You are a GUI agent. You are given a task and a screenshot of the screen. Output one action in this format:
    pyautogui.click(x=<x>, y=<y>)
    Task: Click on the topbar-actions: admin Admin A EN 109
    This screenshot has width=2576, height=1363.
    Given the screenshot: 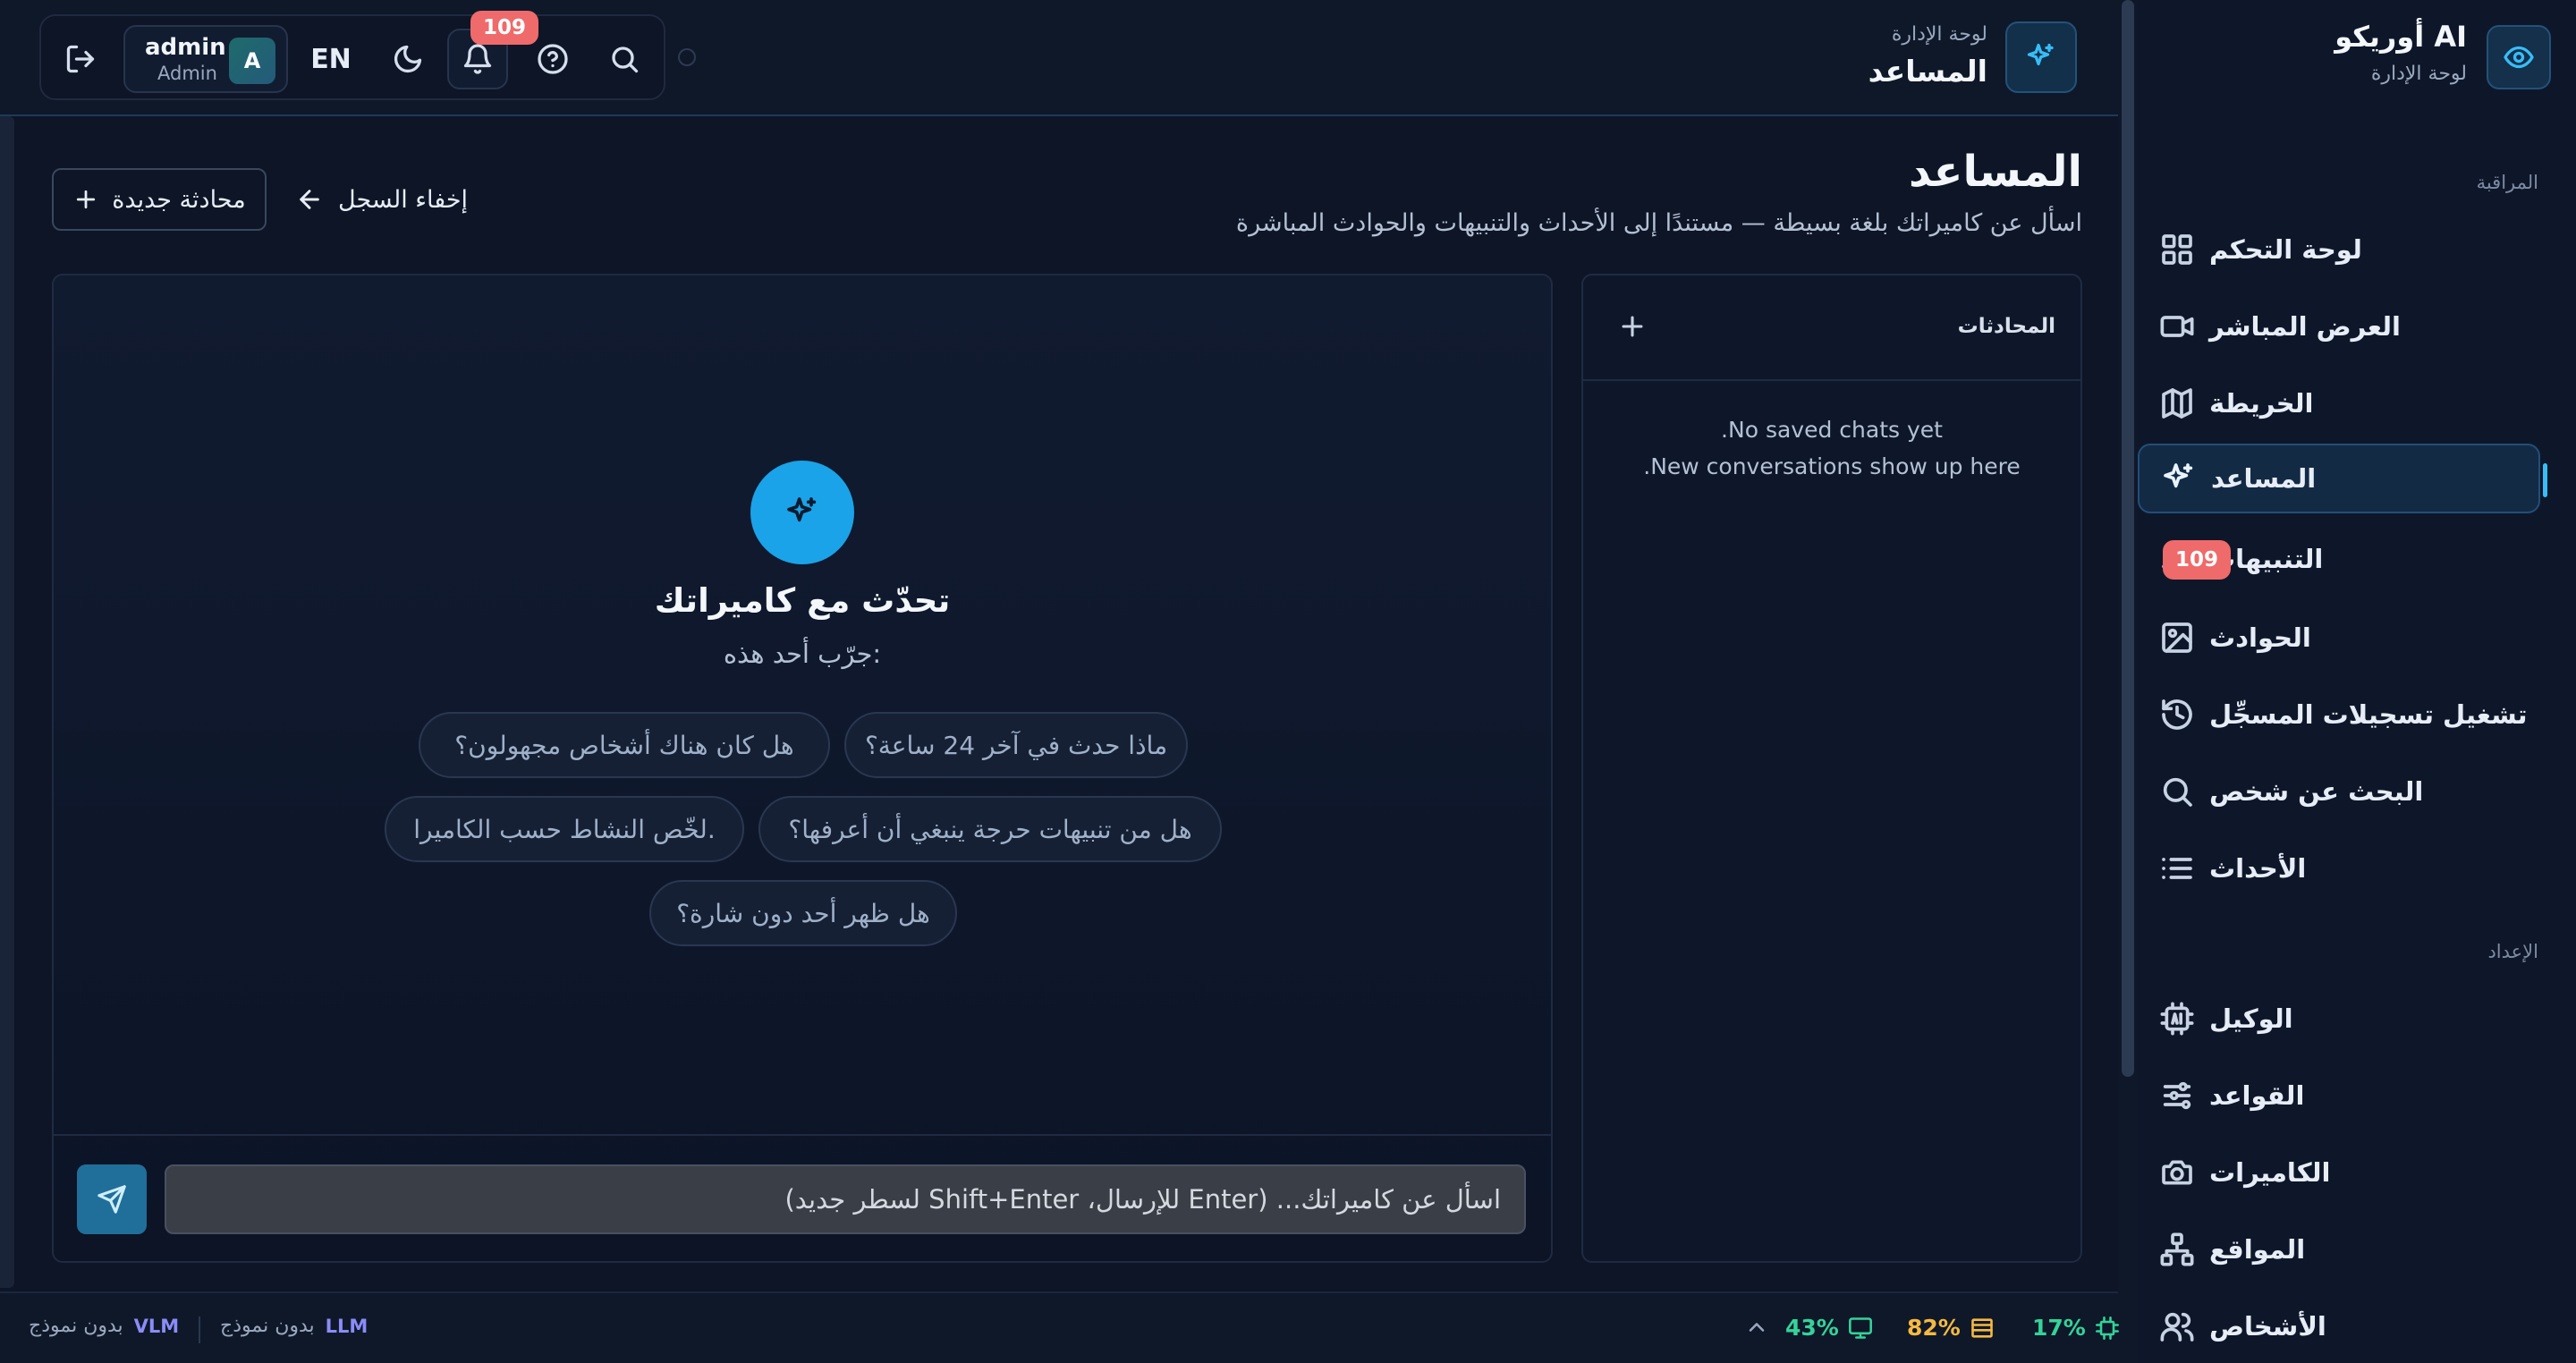 What is the action you would take?
    pyautogui.click(x=352, y=55)
    